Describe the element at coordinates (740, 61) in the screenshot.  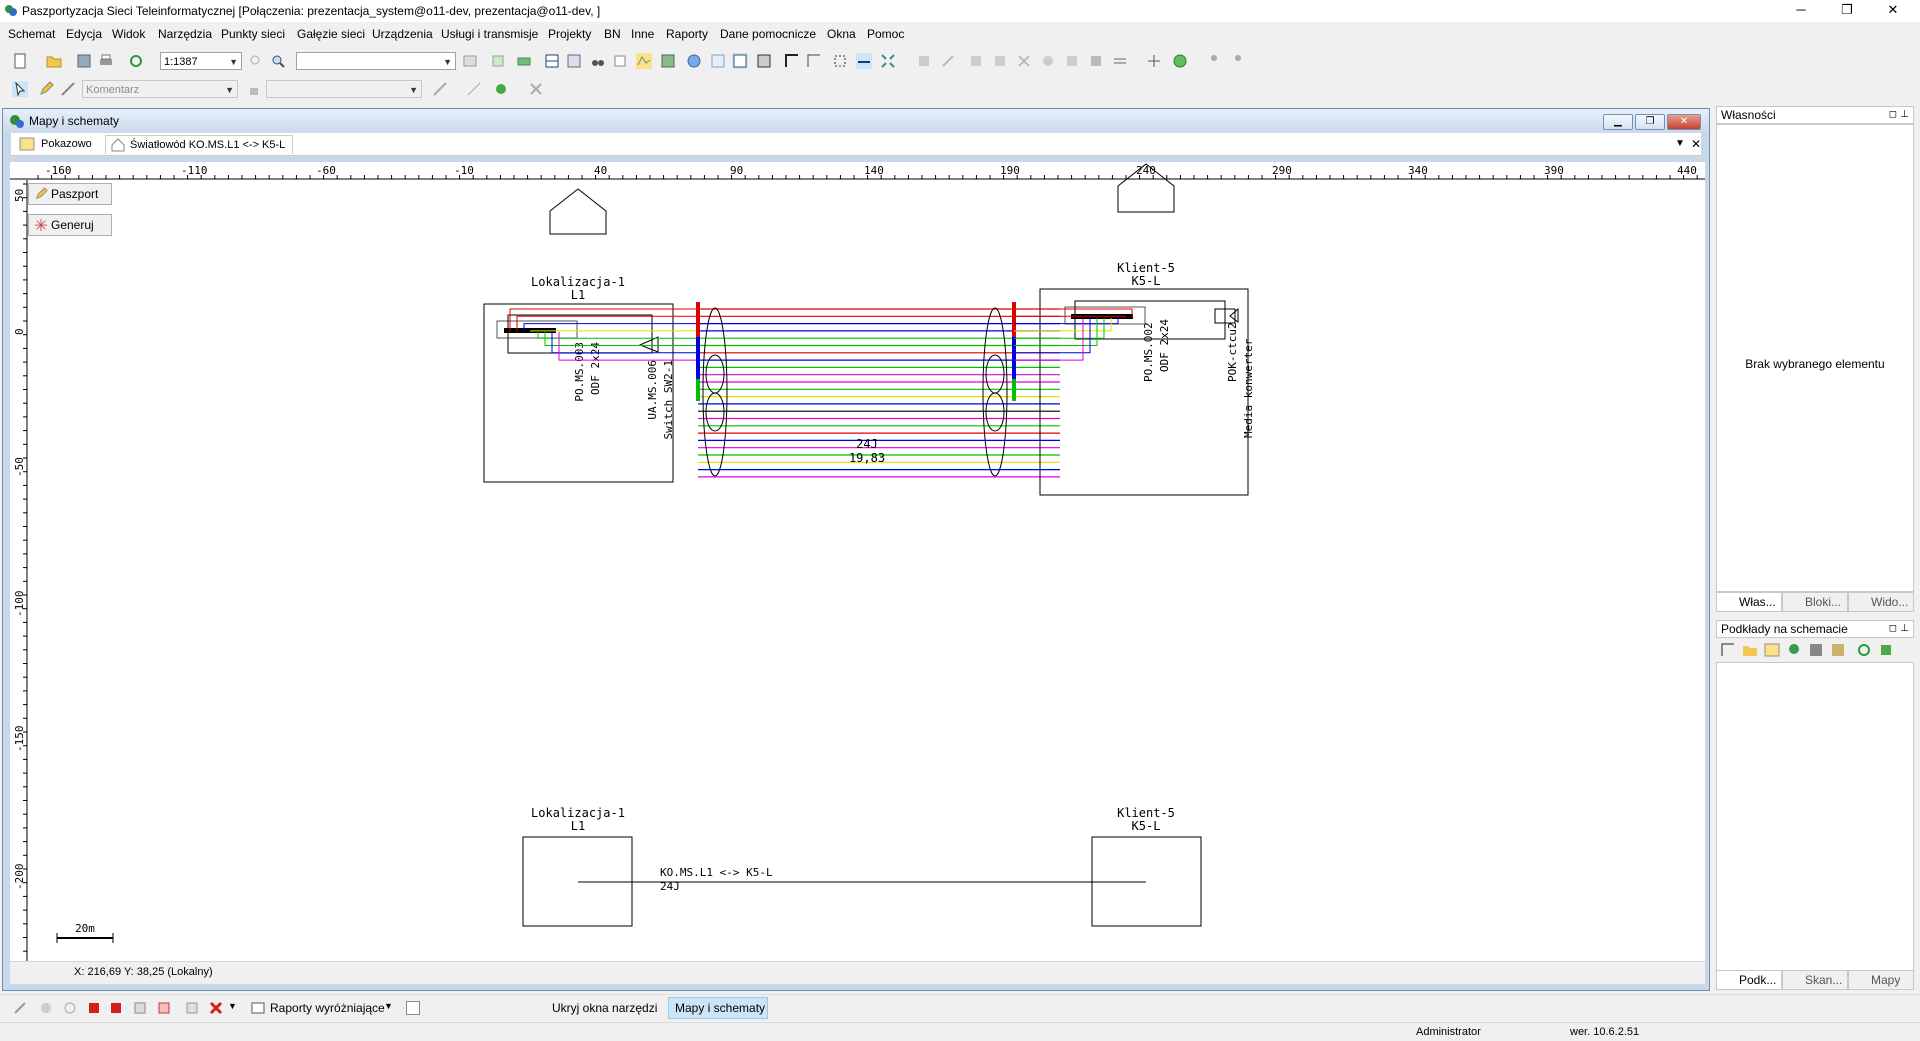
I see `grid-table-icon` at that location.